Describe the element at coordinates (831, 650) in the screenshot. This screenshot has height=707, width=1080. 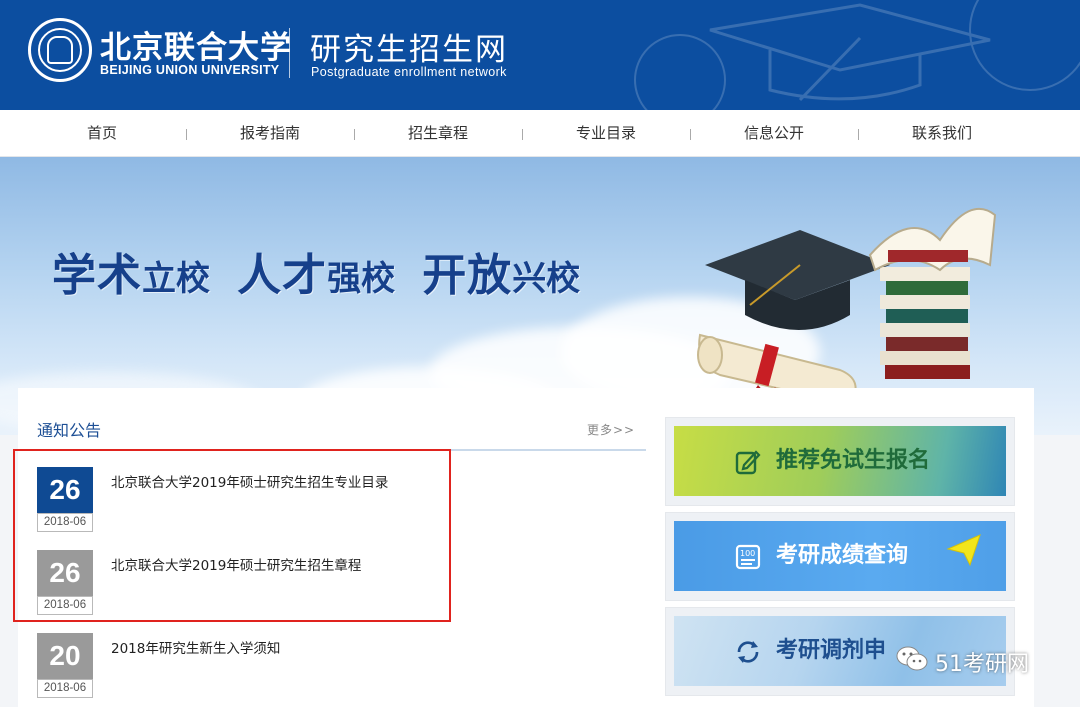
I see `adjustment-apply-label: 考研调剂申` at that location.